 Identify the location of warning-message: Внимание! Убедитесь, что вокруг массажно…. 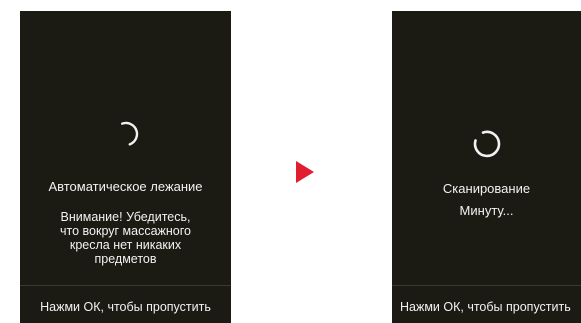
(125, 238).